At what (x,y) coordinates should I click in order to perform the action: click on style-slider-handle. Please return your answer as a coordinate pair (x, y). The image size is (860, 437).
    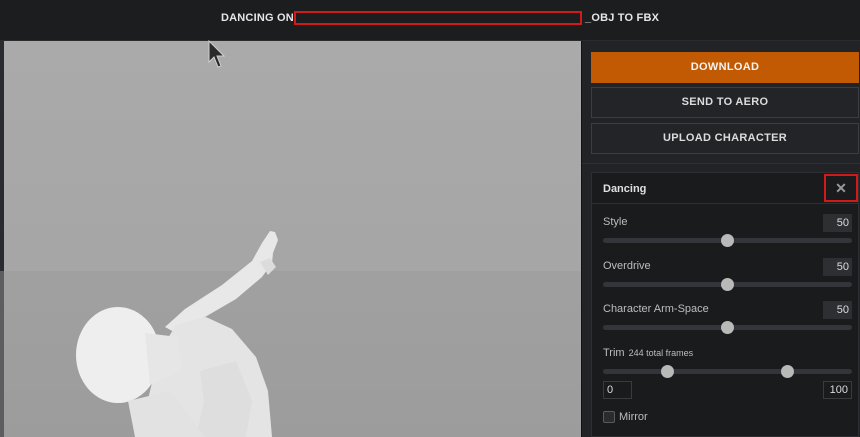
    Looking at the image, I should click on (727, 240).